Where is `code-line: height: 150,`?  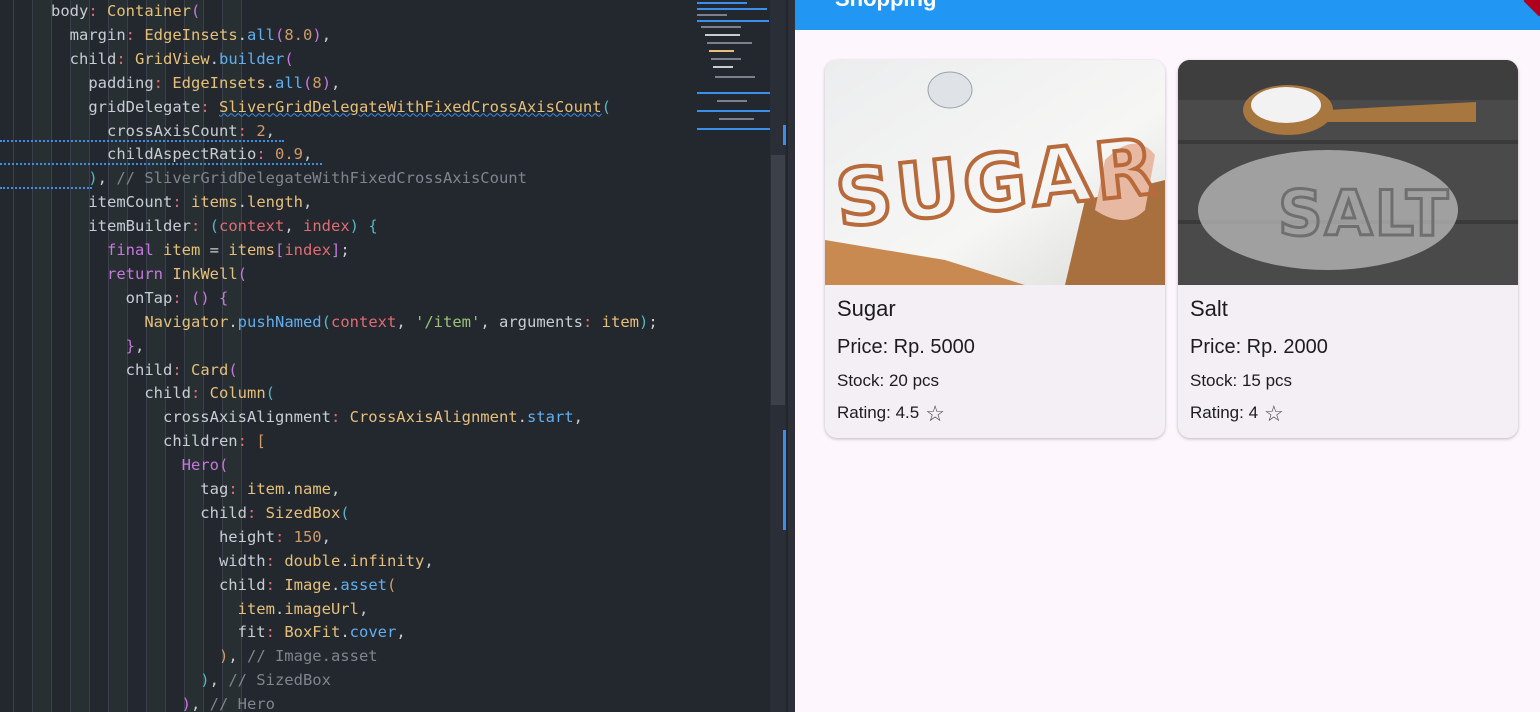 code-line: height: 150, is located at coordinates (191, 536).